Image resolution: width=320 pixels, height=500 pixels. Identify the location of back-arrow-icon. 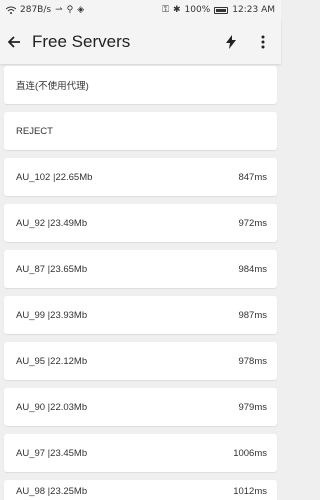
(15, 42).